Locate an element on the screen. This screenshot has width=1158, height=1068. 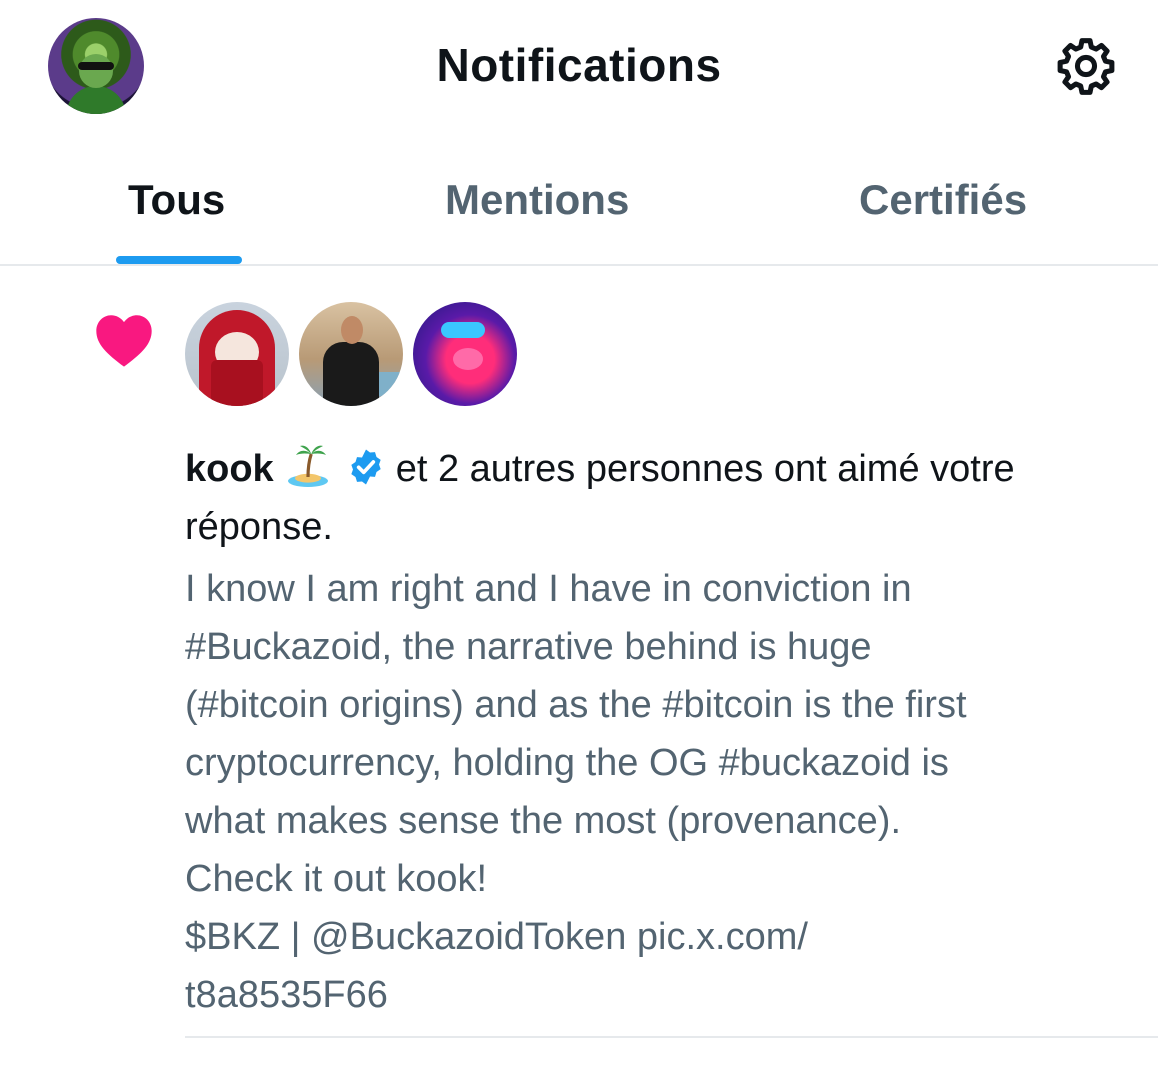
page-title: Notifications is located at coordinates (579, 65).